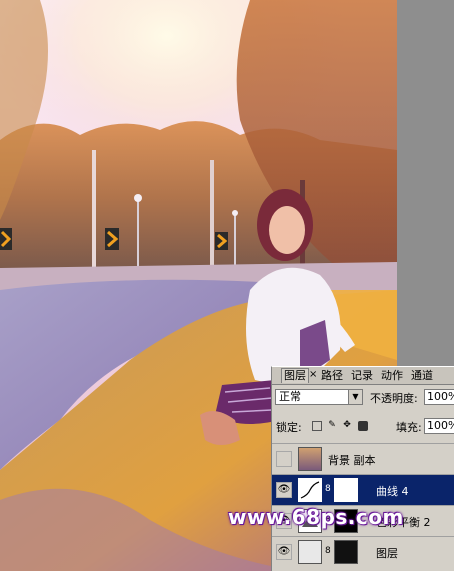 This screenshot has height=571, width=454. What do you see at coordinates (284, 459) in the screenshot?
I see `visibility-toggle` at bounding box center [284, 459].